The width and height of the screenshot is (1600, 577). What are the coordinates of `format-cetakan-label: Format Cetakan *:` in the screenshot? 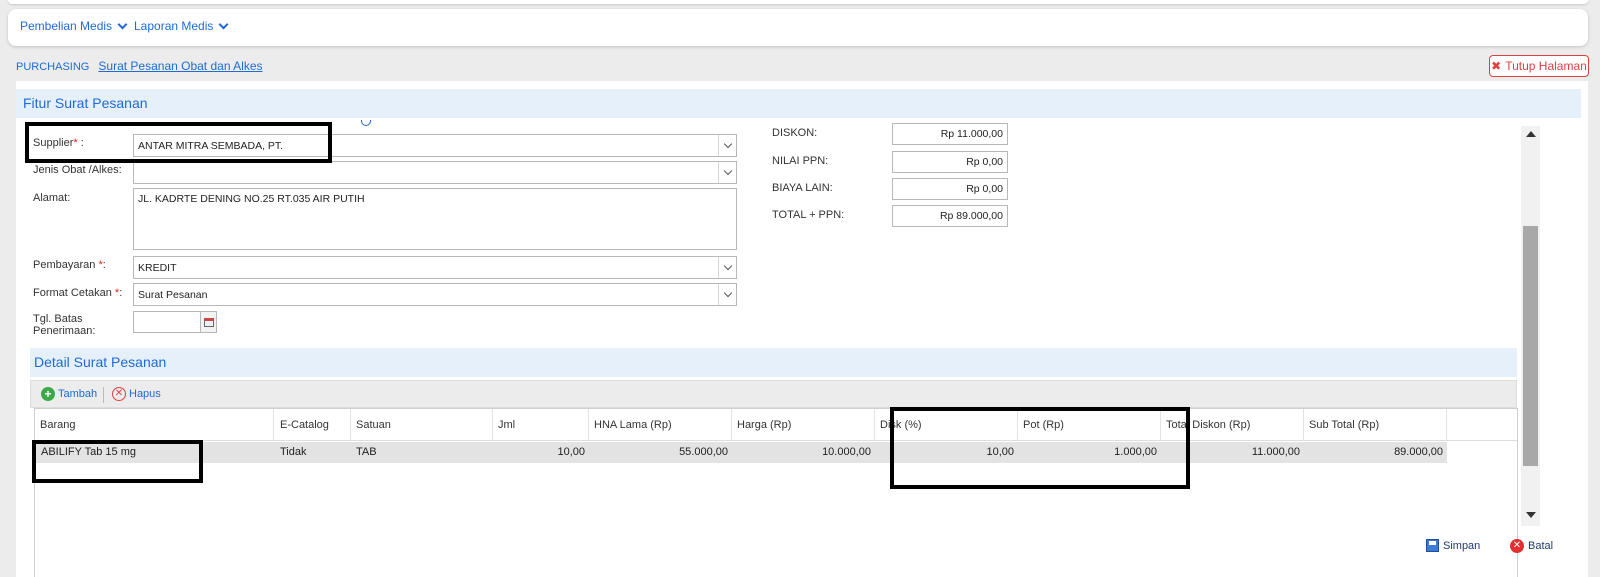 It's located at (78, 293).